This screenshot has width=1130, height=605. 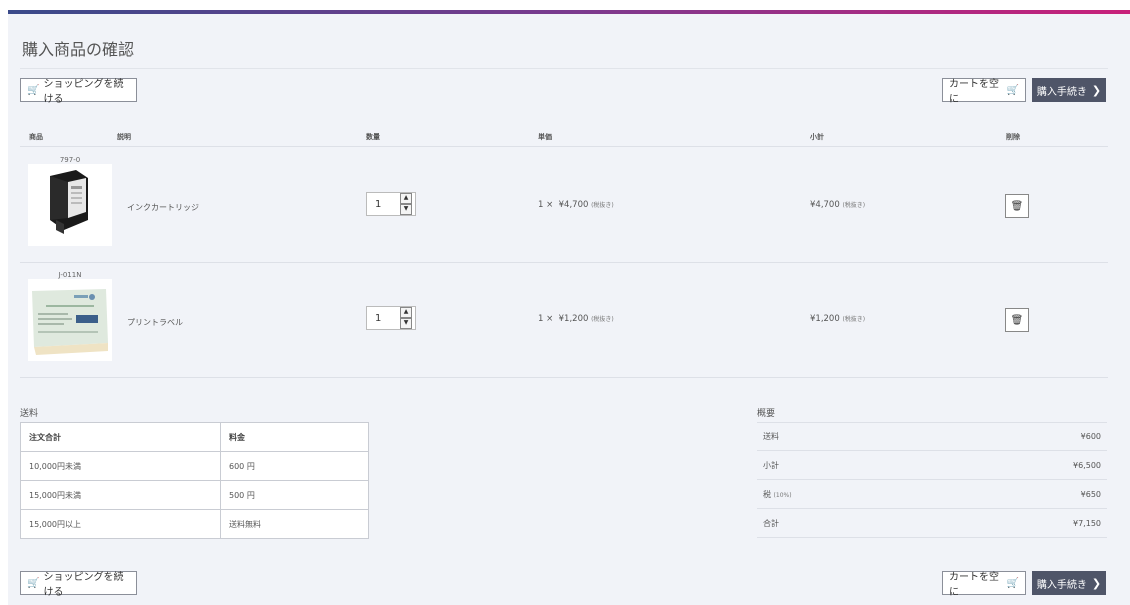 What do you see at coordinates (29, 414) in the screenshot?
I see `shipping-label: 送料` at bounding box center [29, 414].